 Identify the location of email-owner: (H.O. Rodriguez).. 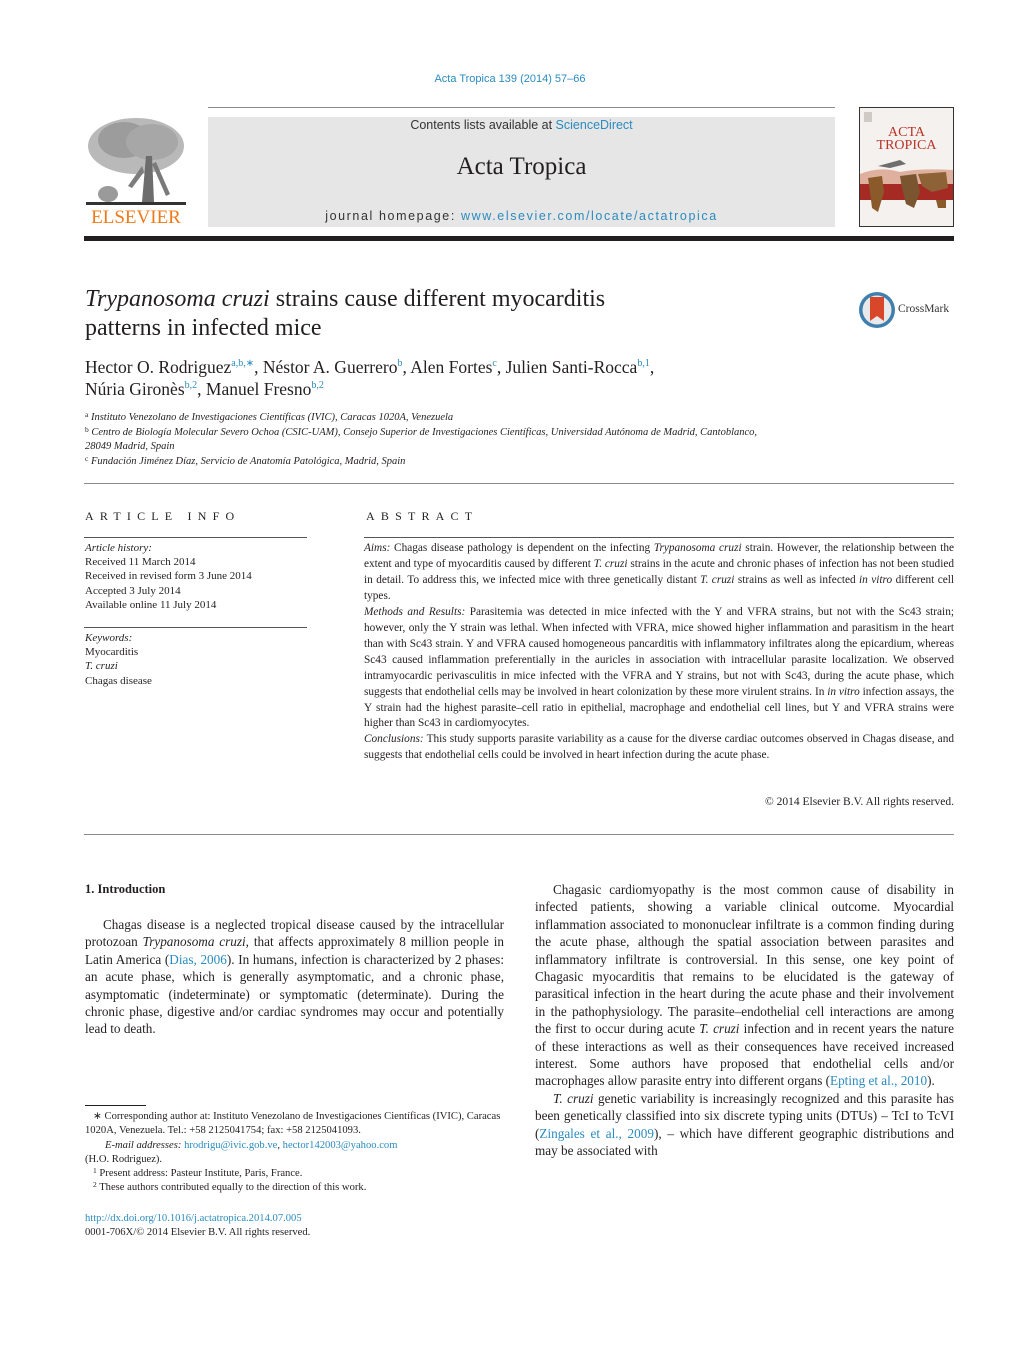
(124, 1159).